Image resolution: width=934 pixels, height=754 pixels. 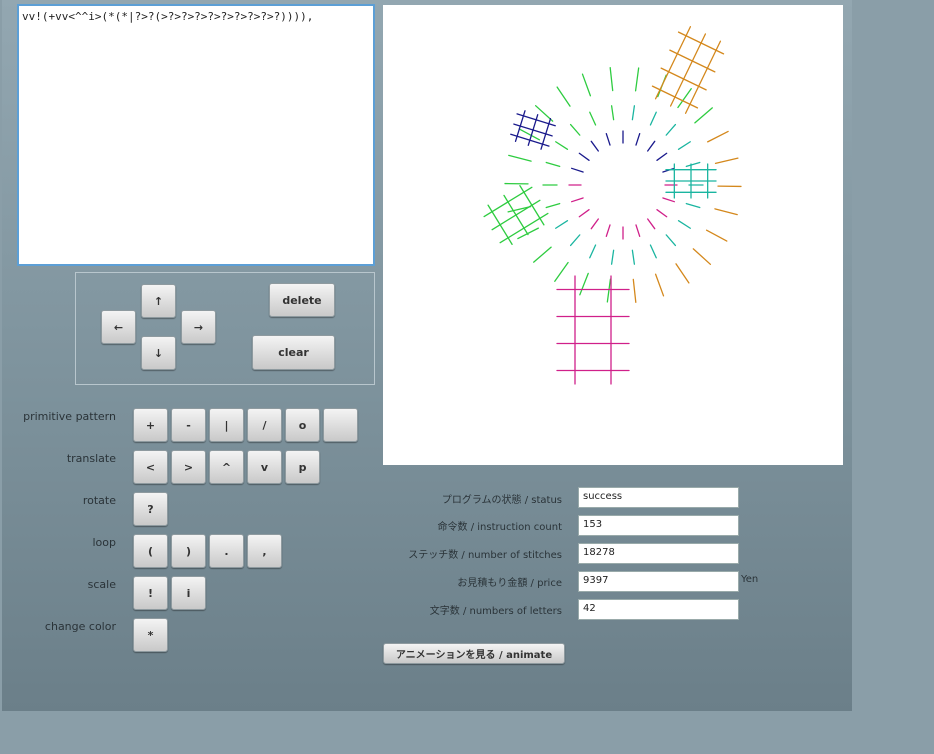 I want to click on translate-left-button: <, so click(x=150, y=467).